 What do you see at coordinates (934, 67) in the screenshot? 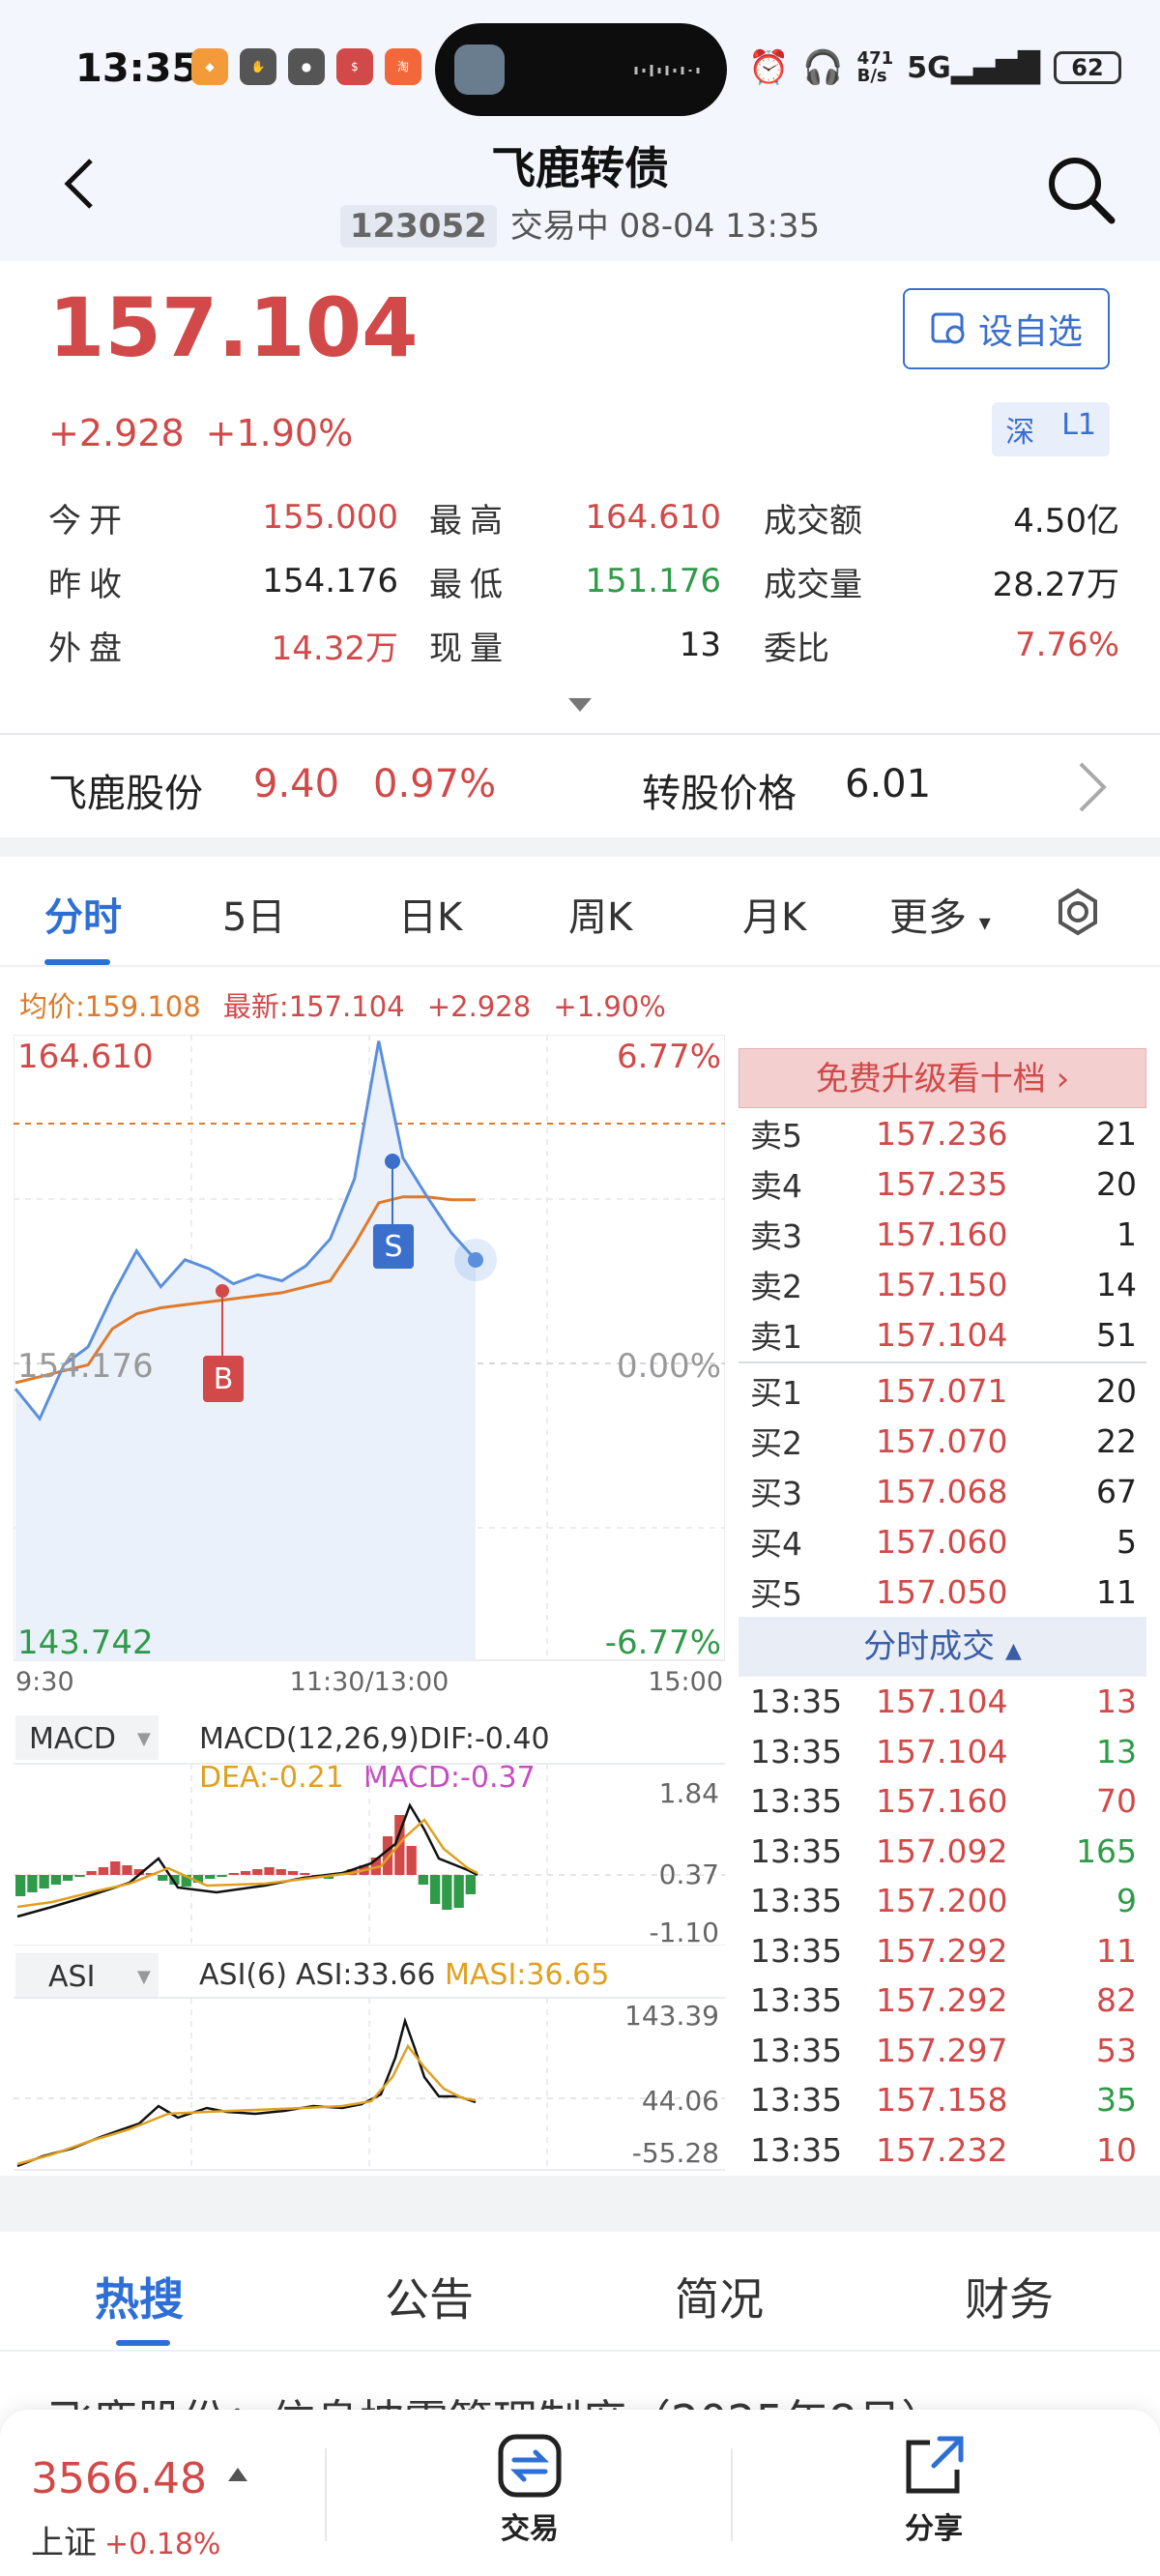
I see `system-status: ⏰ 🎧 471 B/s 5G▂▄▆█ 62` at bounding box center [934, 67].